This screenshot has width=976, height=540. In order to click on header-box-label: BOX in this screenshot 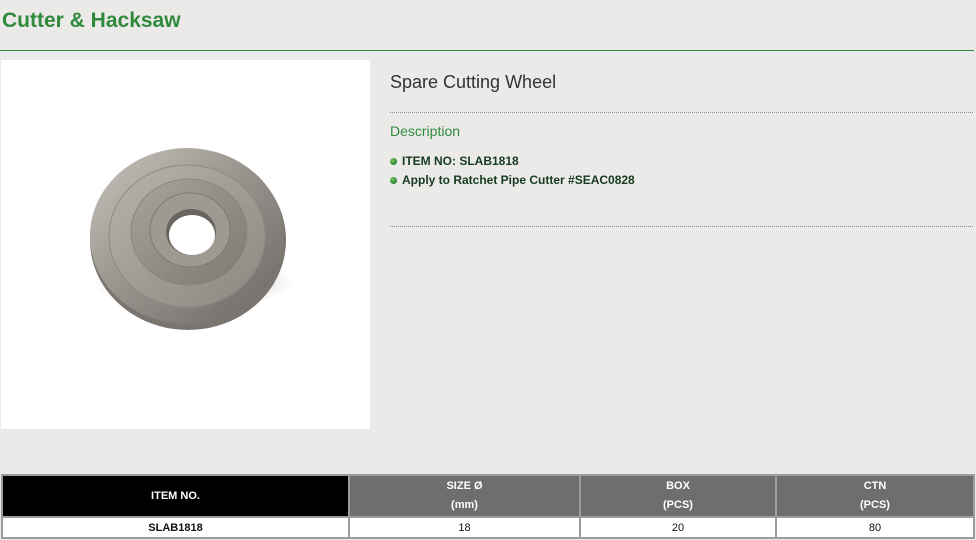, I will do `click(678, 486)`.